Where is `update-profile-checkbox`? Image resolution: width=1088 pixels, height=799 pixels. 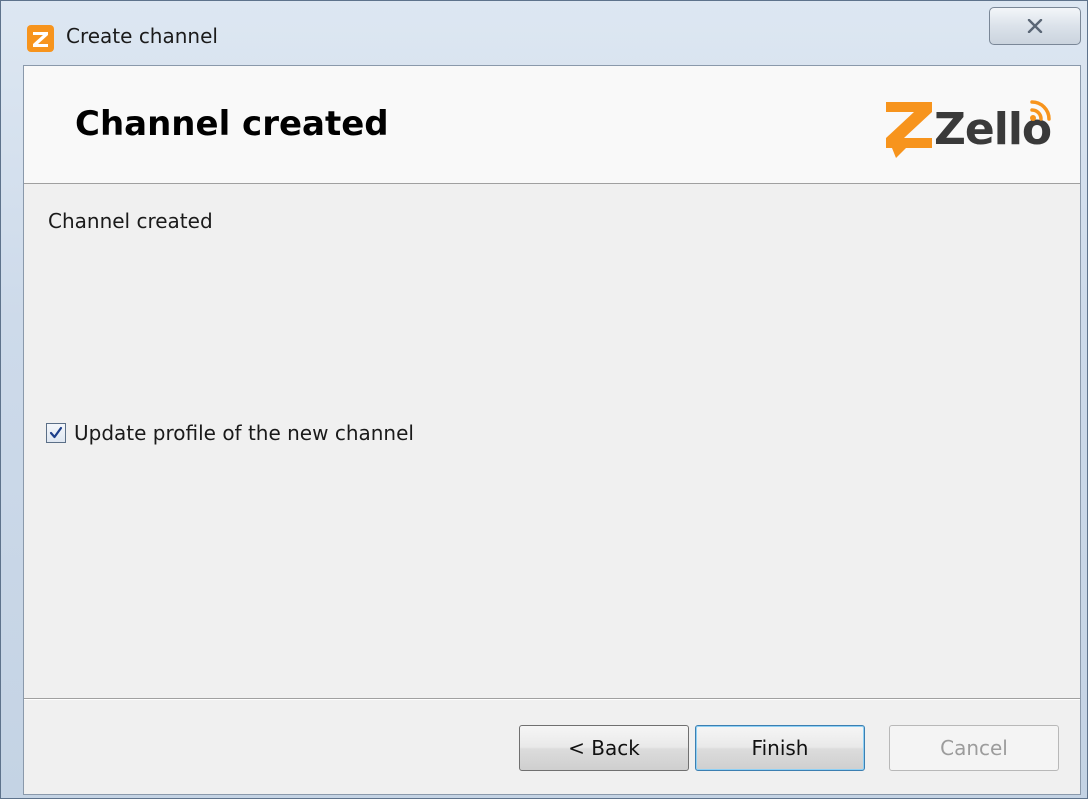
update-profile-checkbox is located at coordinates (56, 433).